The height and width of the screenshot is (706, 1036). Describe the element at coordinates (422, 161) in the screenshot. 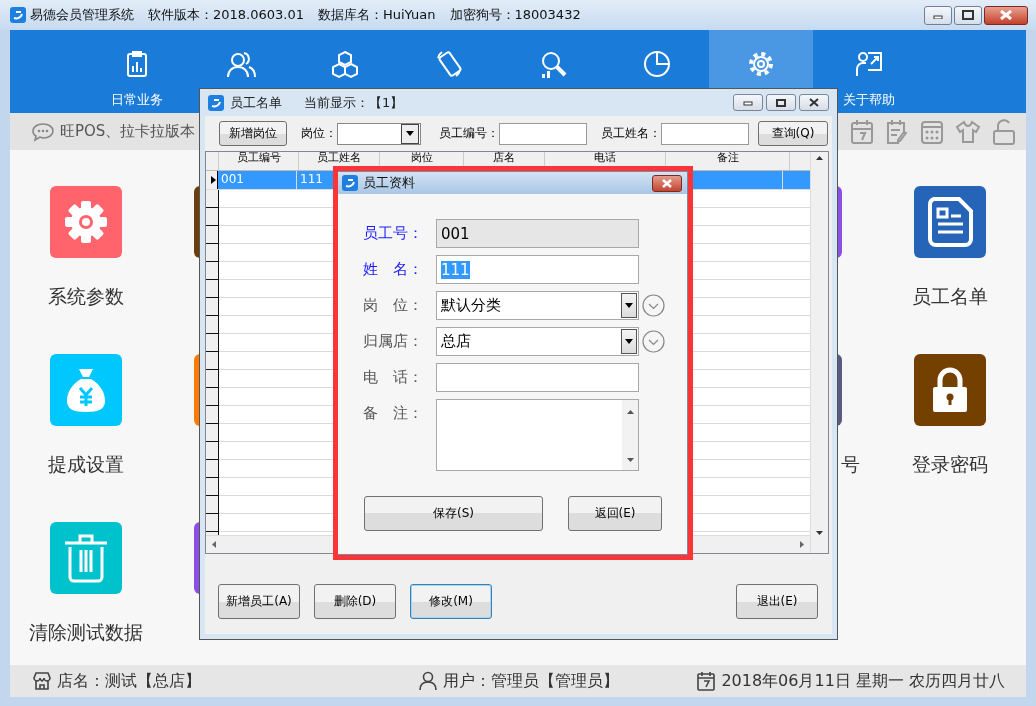

I see `column-header: 岗位` at that location.